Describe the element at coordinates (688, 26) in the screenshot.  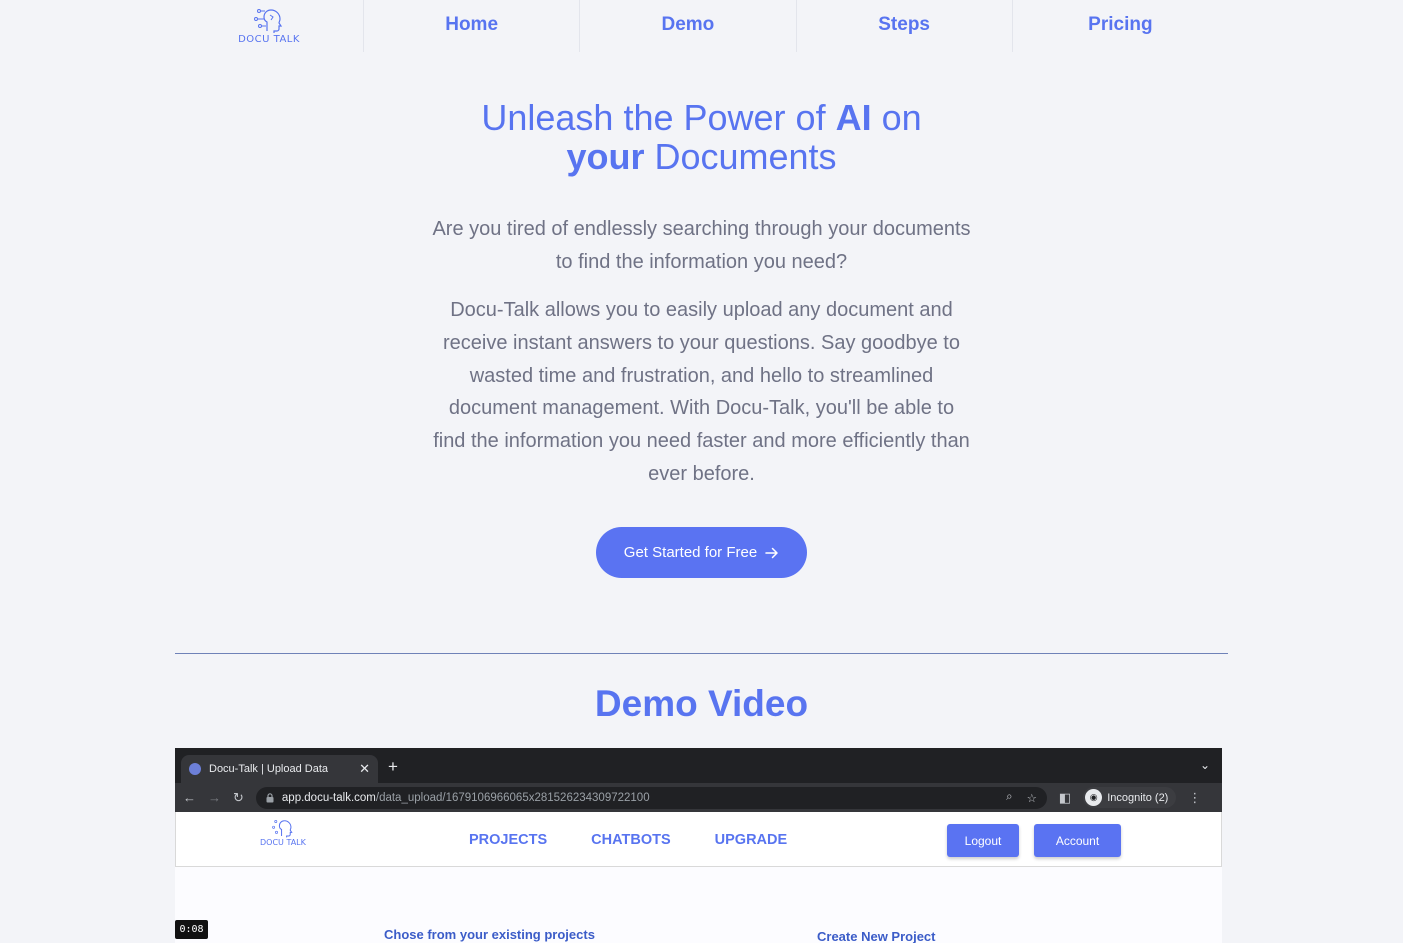
I see `nav-demo: Demo` at that location.